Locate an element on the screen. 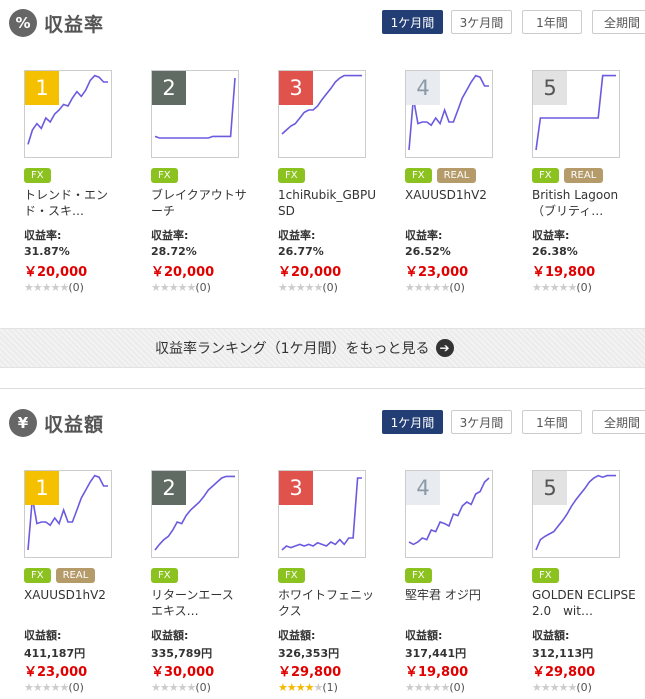 The width and height of the screenshot is (645, 699). product-name: 堅牢君 オジ円 is located at coordinates (457, 604).